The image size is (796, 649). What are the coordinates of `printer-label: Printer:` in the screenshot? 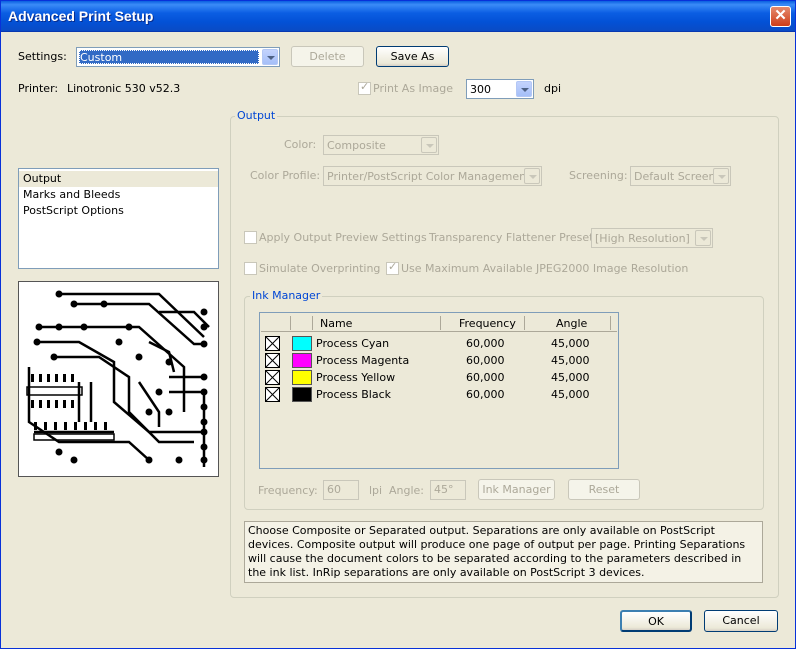 It's located at (38, 88).